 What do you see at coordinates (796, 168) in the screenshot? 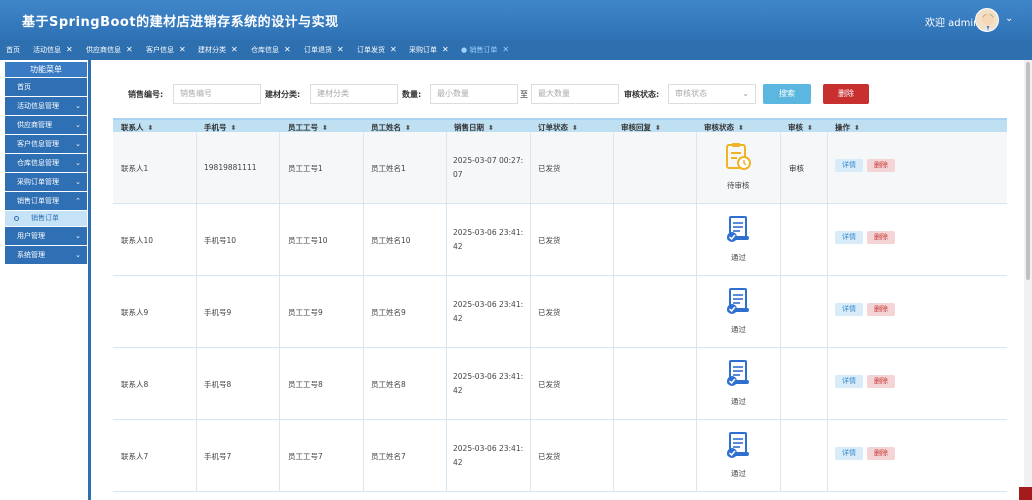
I see `audit-link: 审核` at bounding box center [796, 168].